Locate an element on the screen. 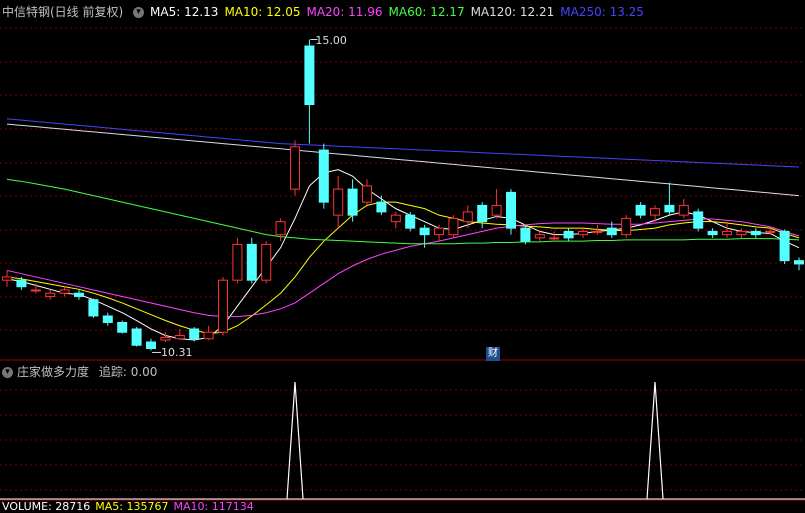 This screenshot has height=513, width=805. volume-legend-item: VOLUME: 28716 is located at coordinates (46, 506).